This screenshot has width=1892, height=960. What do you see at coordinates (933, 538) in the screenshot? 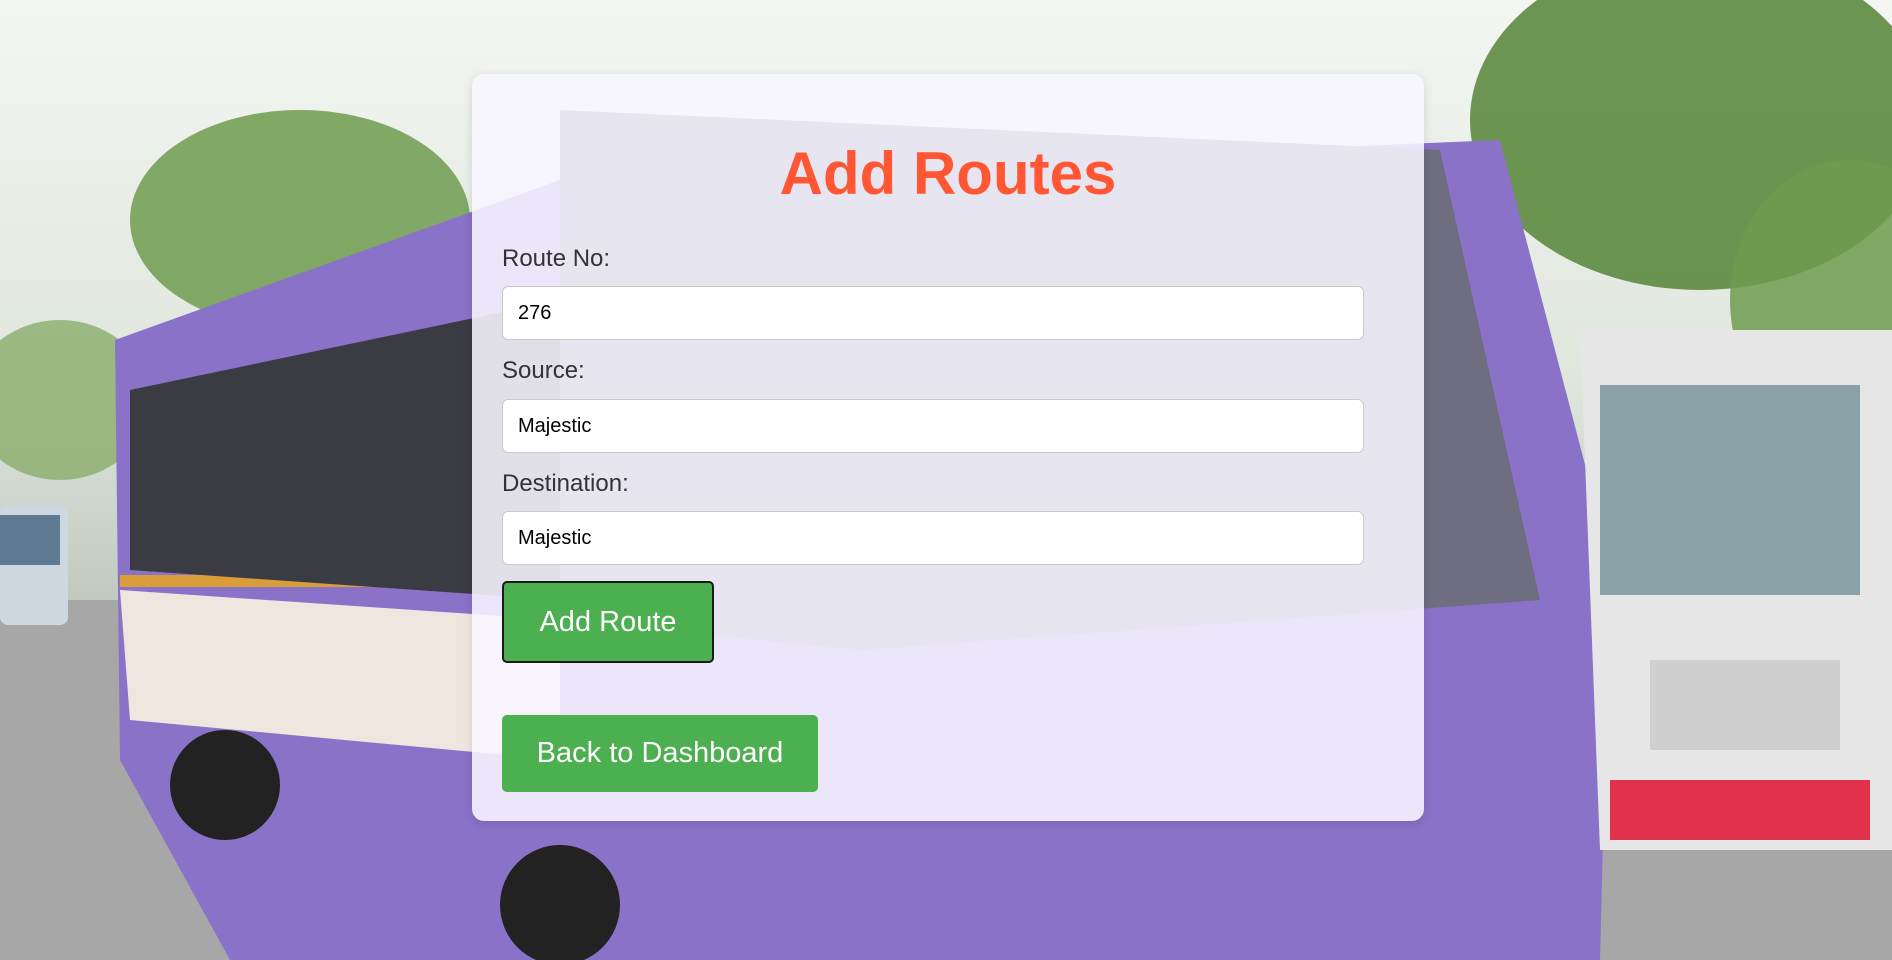
I see `destination-input` at bounding box center [933, 538].